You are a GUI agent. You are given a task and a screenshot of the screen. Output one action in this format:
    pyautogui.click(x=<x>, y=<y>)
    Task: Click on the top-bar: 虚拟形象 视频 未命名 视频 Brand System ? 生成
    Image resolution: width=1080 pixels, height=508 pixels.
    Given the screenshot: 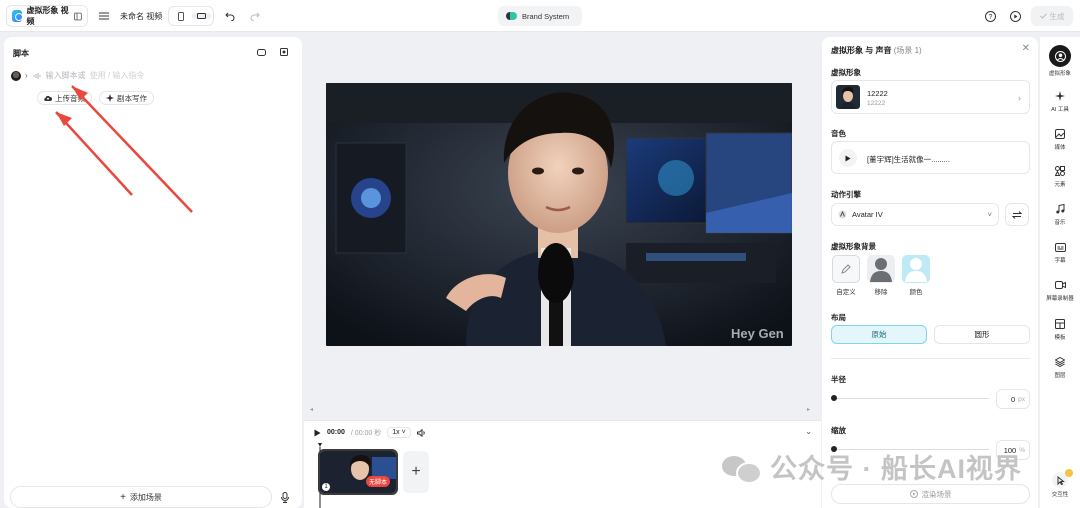 What is the action you would take?
    pyautogui.click(x=540, y=16)
    